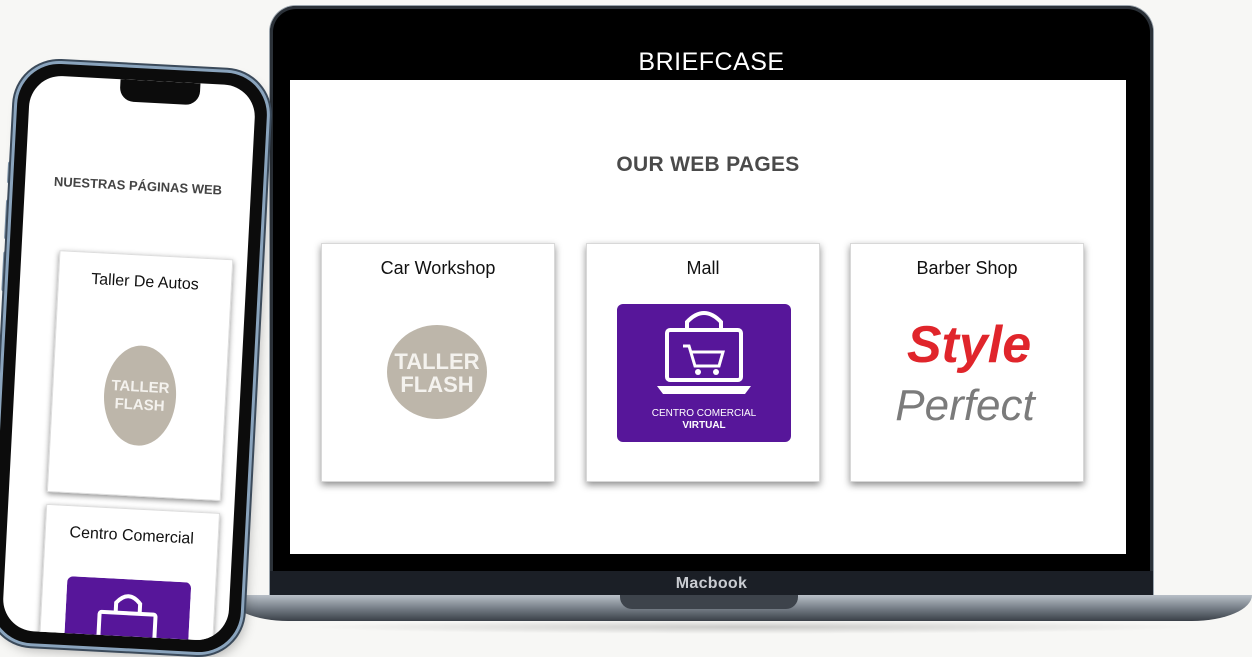 This screenshot has width=1252, height=657. Describe the element at coordinates (967, 268) in the screenshot. I see `card-title: Barber Shop` at that location.